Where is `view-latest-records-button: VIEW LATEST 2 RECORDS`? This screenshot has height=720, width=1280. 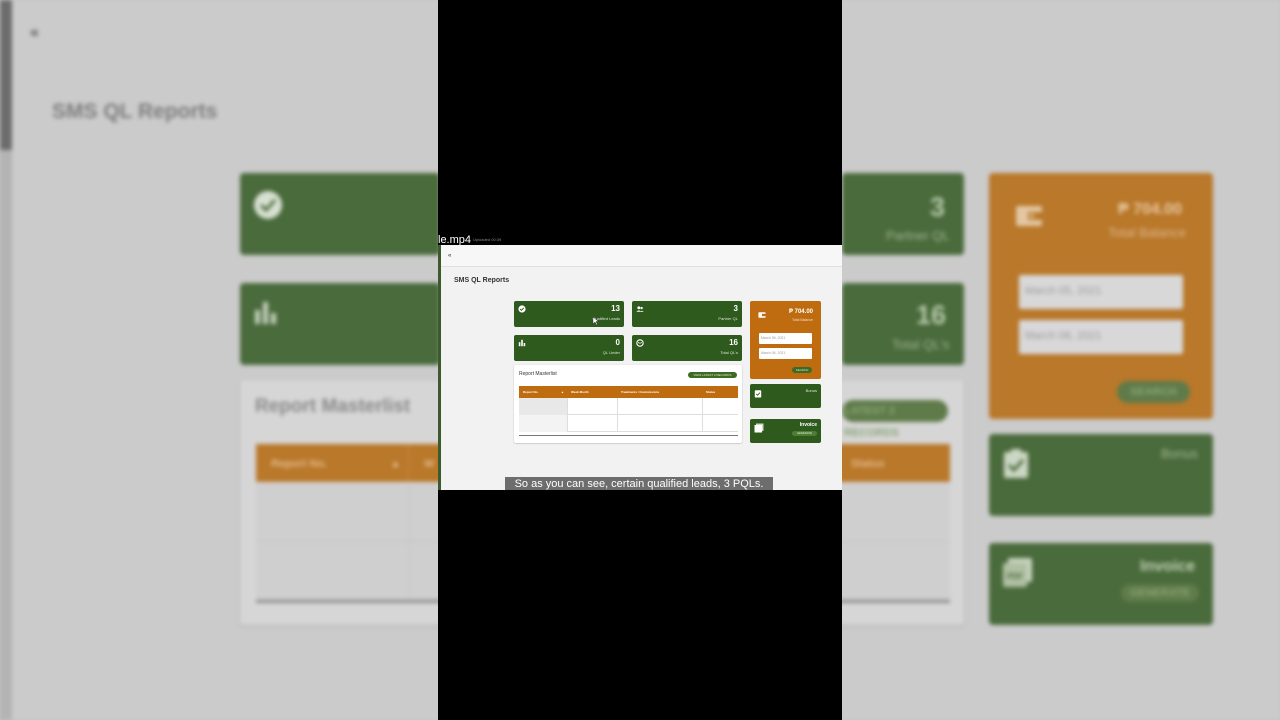 view-latest-records-button: VIEW LATEST 2 RECORDS is located at coordinates (712, 375).